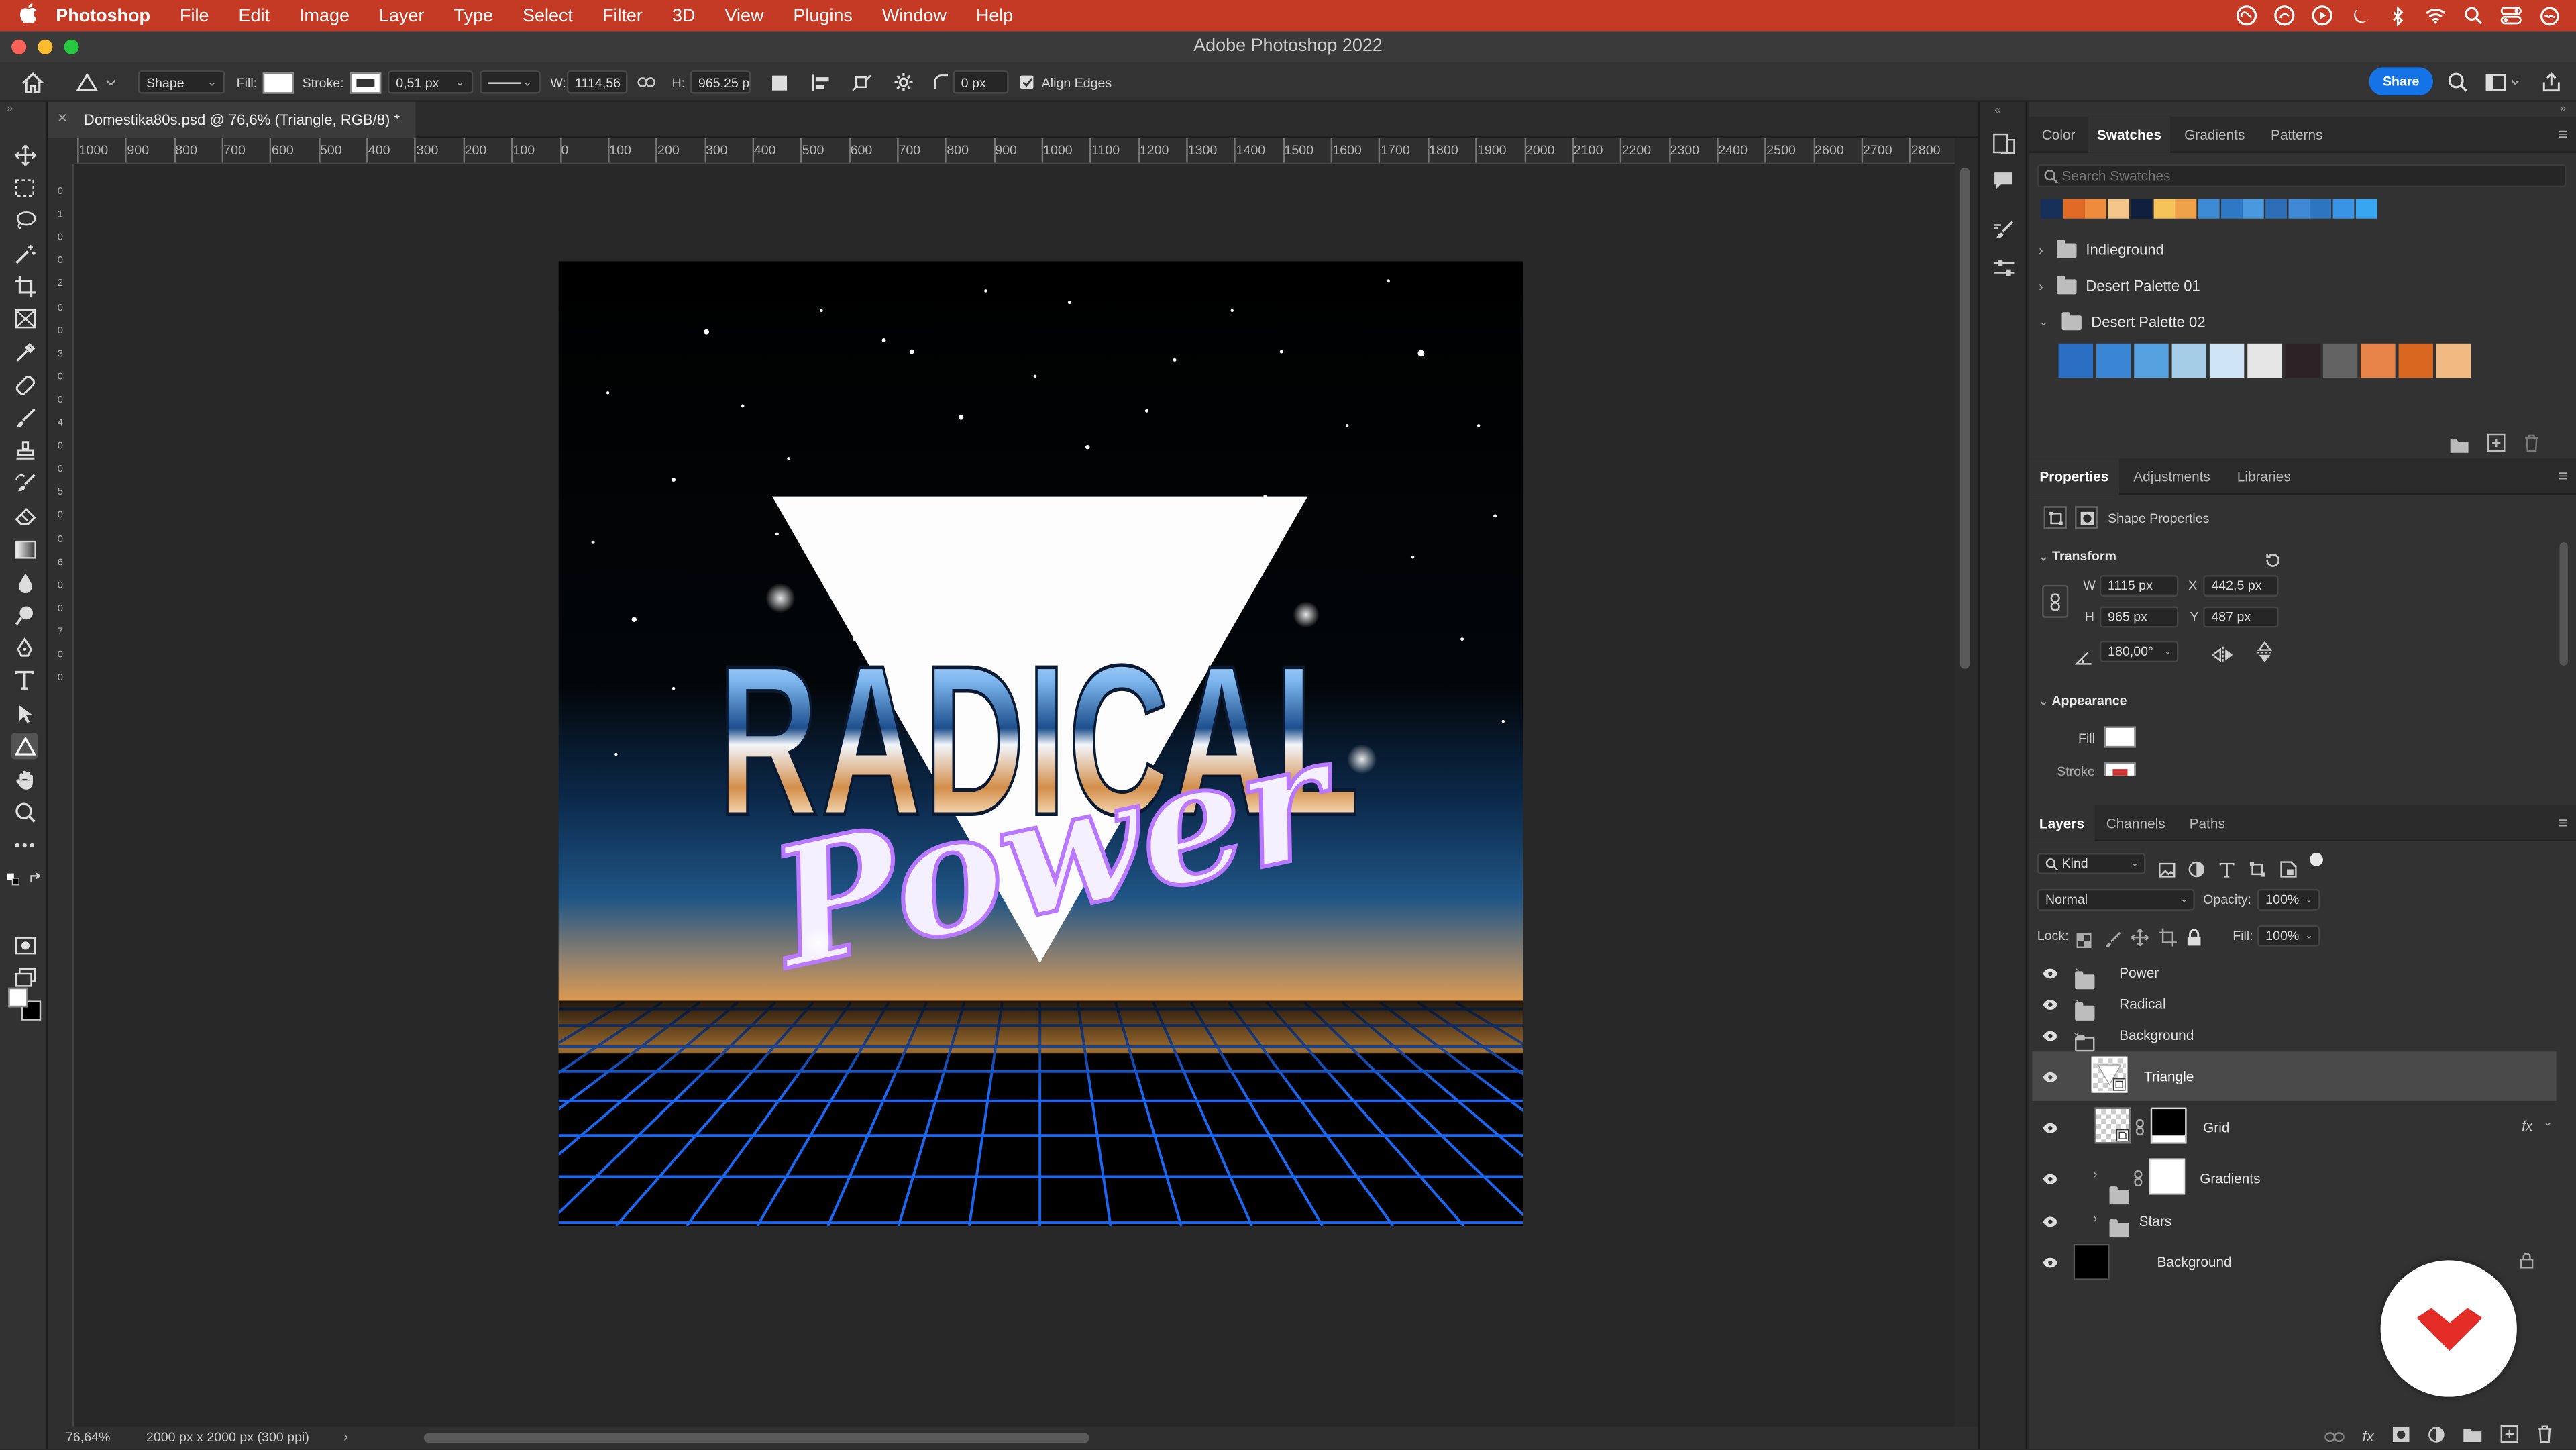 Image resolution: width=2576 pixels, height=1450 pixels. Describe the element at coordinates (2196, 871) in the screenshot. I see `filter-adjustment-layers-icon` at that location.